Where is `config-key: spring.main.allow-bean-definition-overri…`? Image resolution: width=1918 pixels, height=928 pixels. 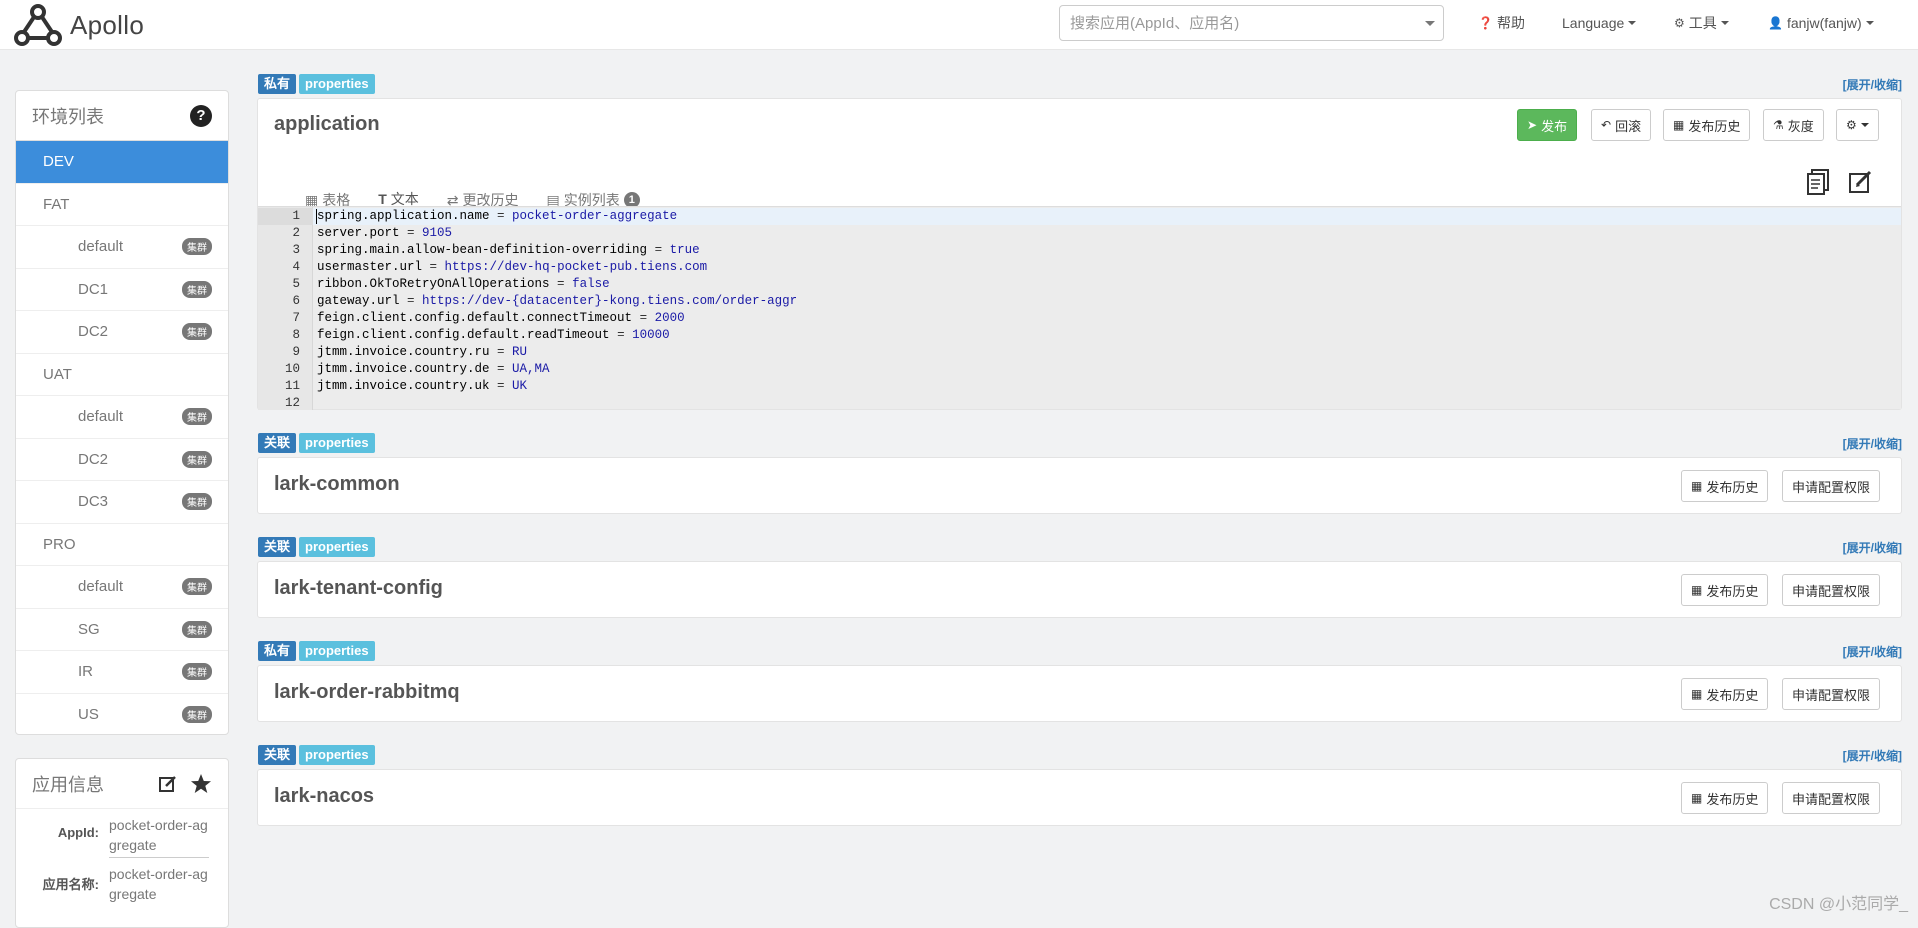 config-key: spring.main.allow-bean-definition-overri… is located at coordinates (482, 250).